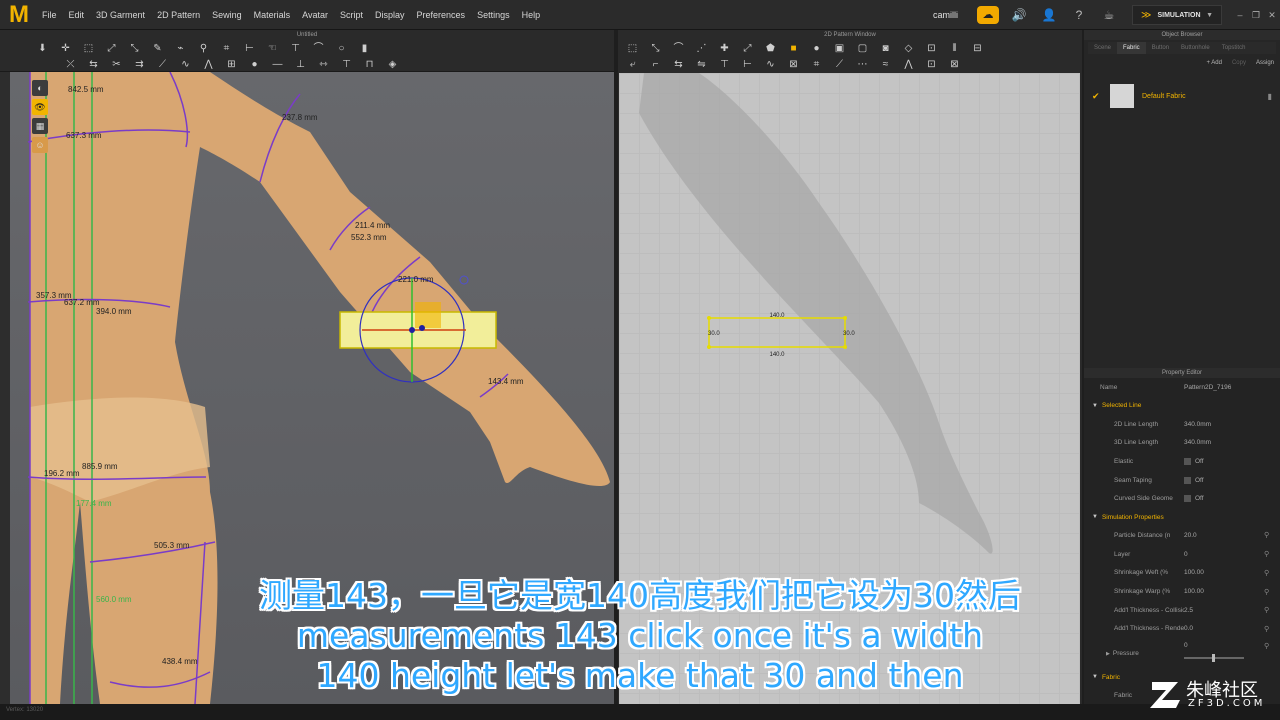 This screenshot has height=720, width=1280. Describe the element at coordinates (988, 15) in the screenshot. I see `cloud-sync-icon: ☁` at that location.